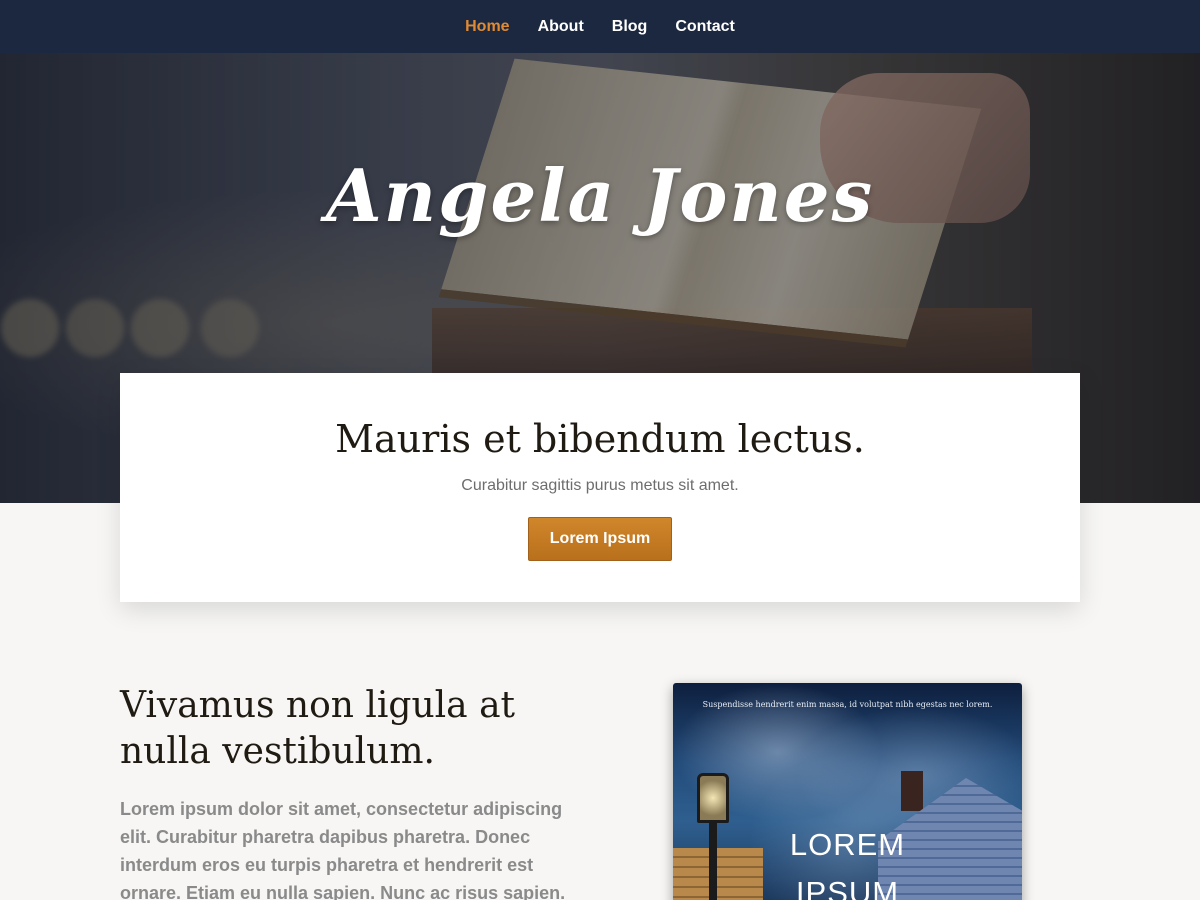 This screenshot has height=900, width=1200. What do you see at coordinates (600, 195) in the screenshot?
I see `site-title: Angela Jones` at bounding box center [600, 195].